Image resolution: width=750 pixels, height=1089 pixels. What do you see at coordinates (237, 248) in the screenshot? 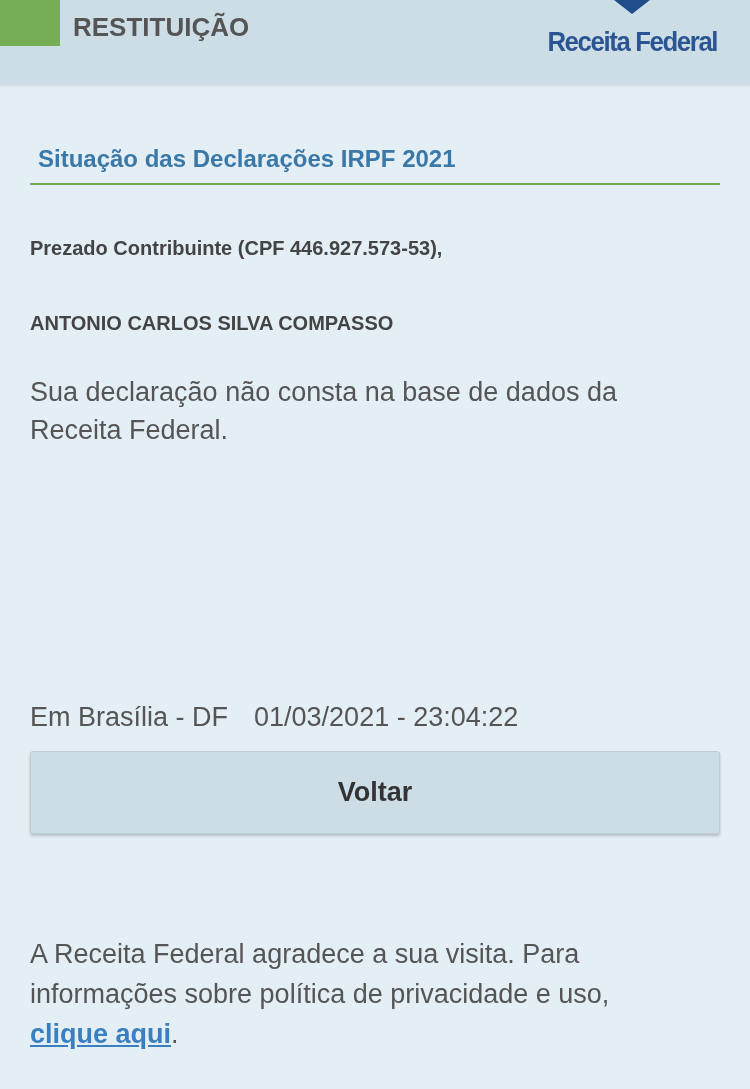
I see `greeting-text: Prezado Contribuinte (CPF 446.927.573-53),` at bounding box center [237, 248].